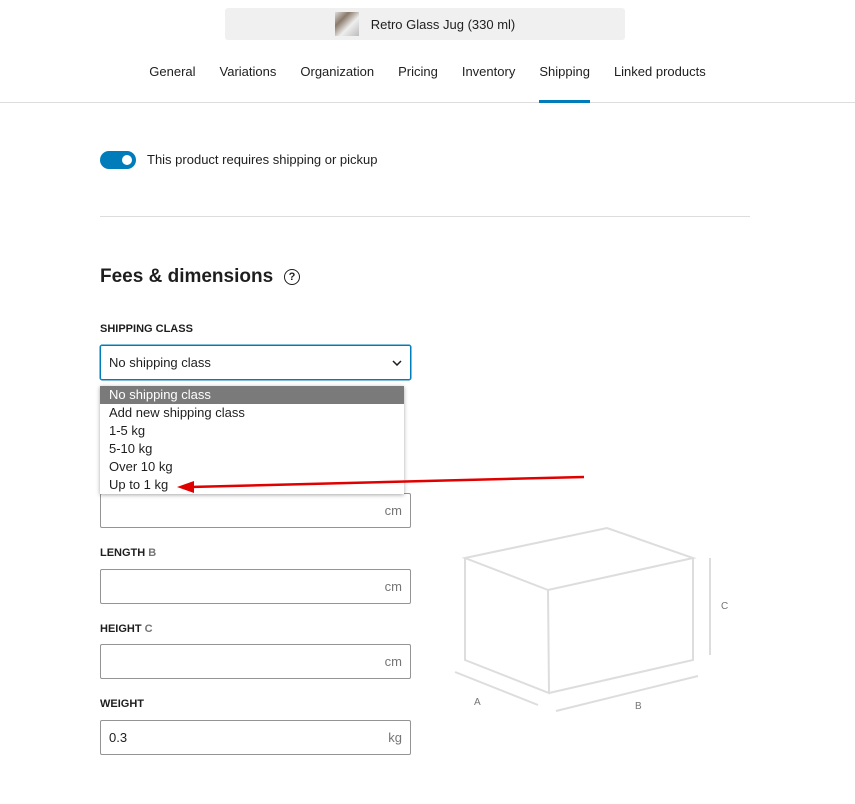 The height and width of the screenshot is (804, 855). I want to click on dimension-label-a: A, so click(477, 702).